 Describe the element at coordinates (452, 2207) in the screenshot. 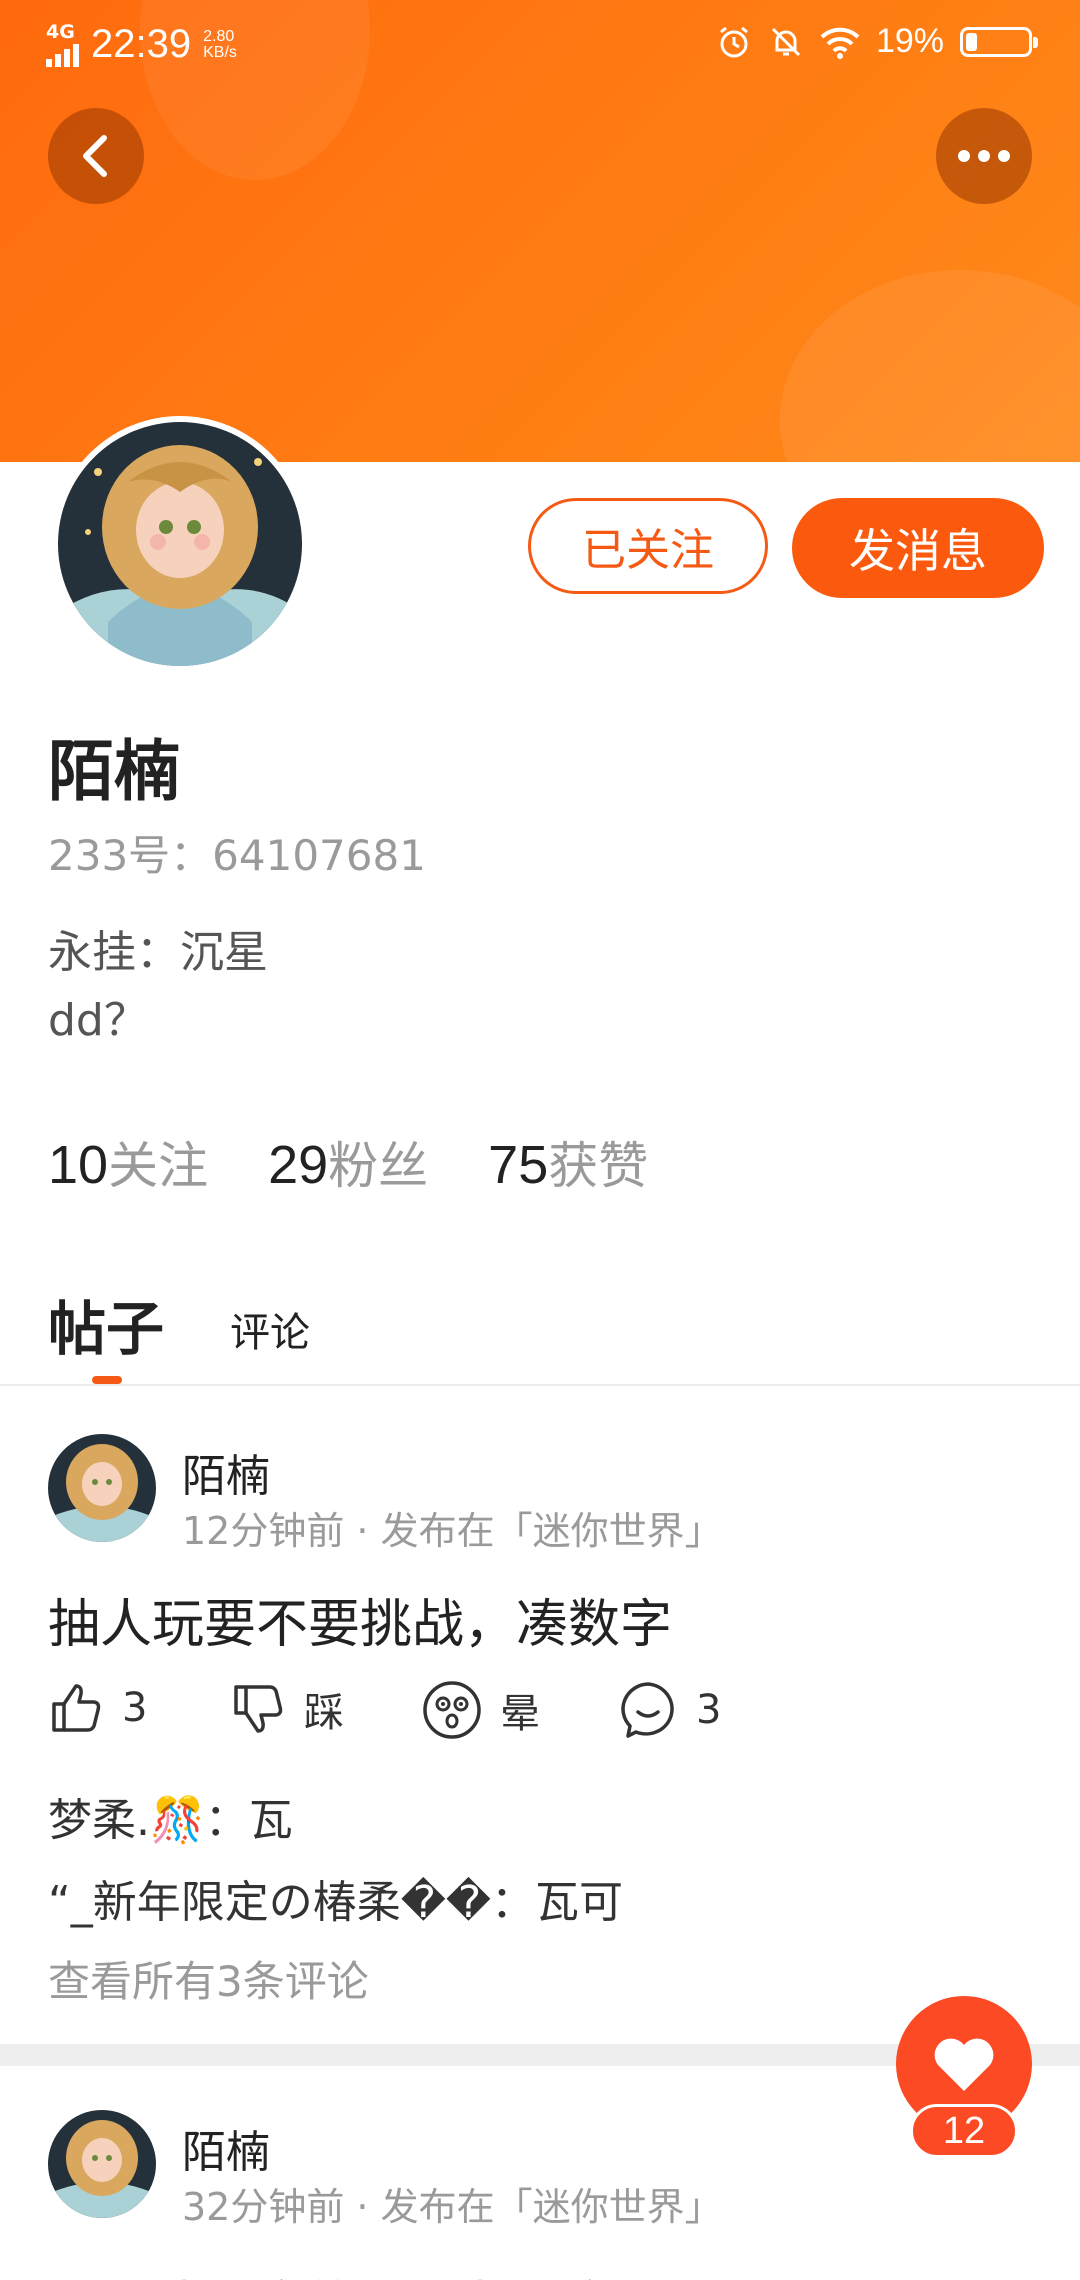

I see `post-meta: 32分钟前 · 发布在「迷你世界」` at that location.